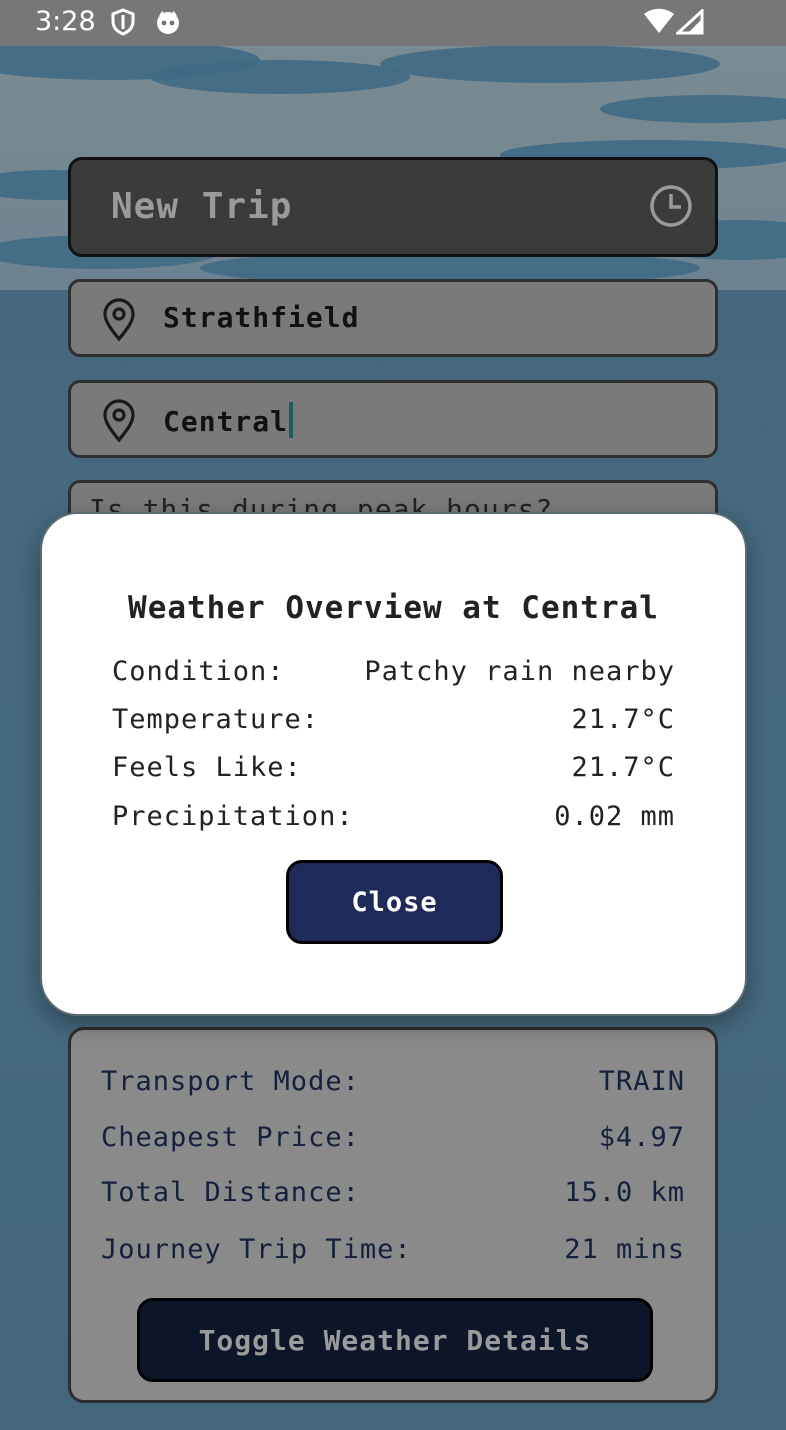  Describe the element at coordinates (393, 767) in the screenshot. I see `weather-row-feels-like: Feels Like: 21.7°C` at that location.